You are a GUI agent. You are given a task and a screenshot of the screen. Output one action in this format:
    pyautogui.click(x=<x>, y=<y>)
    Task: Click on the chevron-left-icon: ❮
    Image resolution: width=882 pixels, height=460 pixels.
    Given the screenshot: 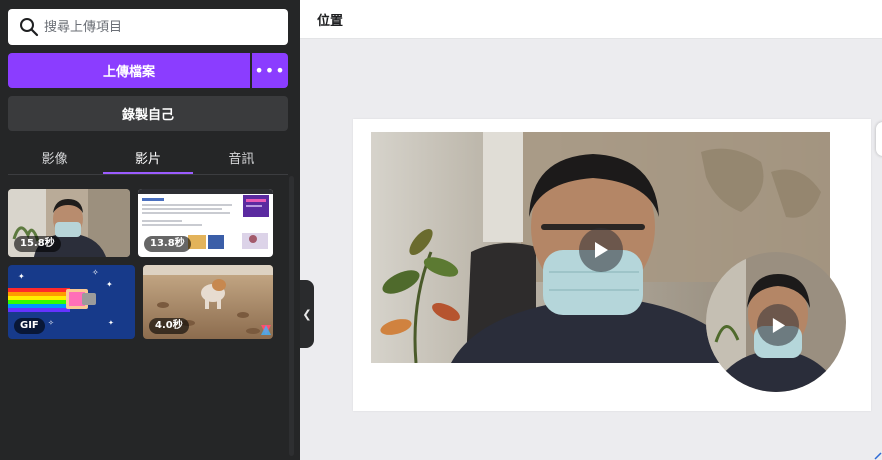 What is the action you would take?
    pyautogui.click(x=307, y=314)
    